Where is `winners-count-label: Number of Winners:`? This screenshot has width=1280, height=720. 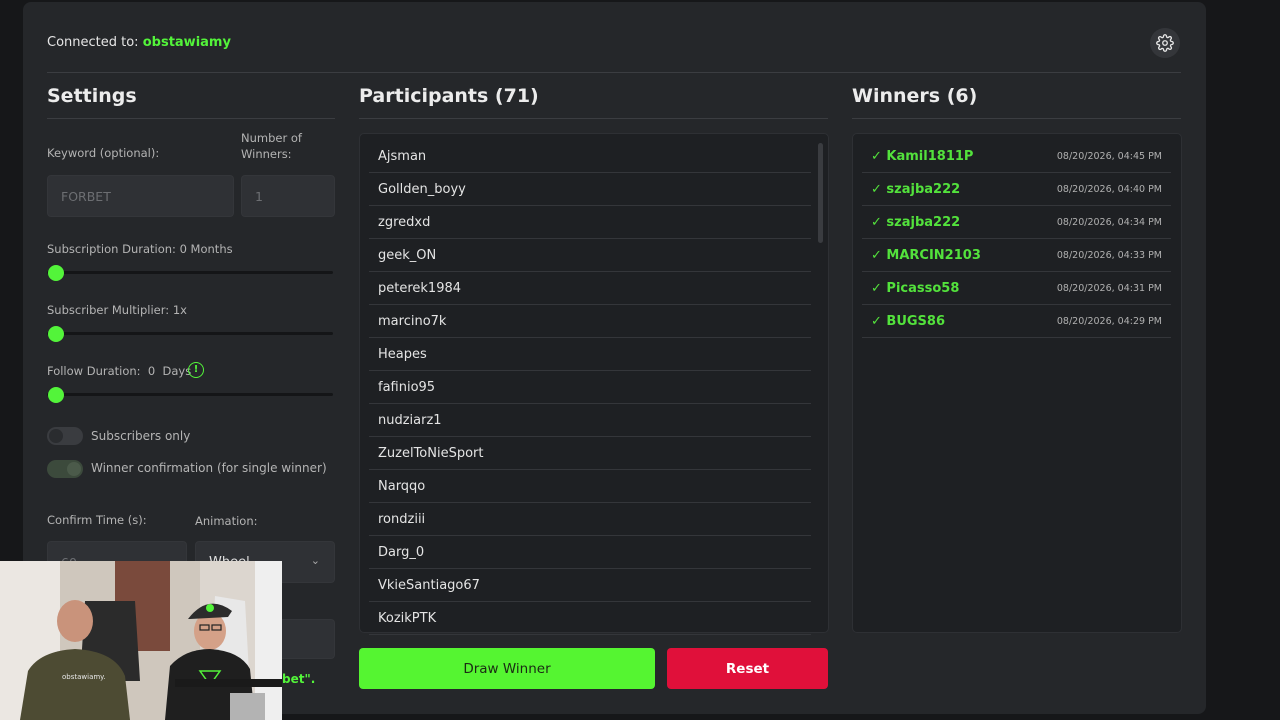
winners-count-label: Number of Winners: is located at coordinates (271, 146).